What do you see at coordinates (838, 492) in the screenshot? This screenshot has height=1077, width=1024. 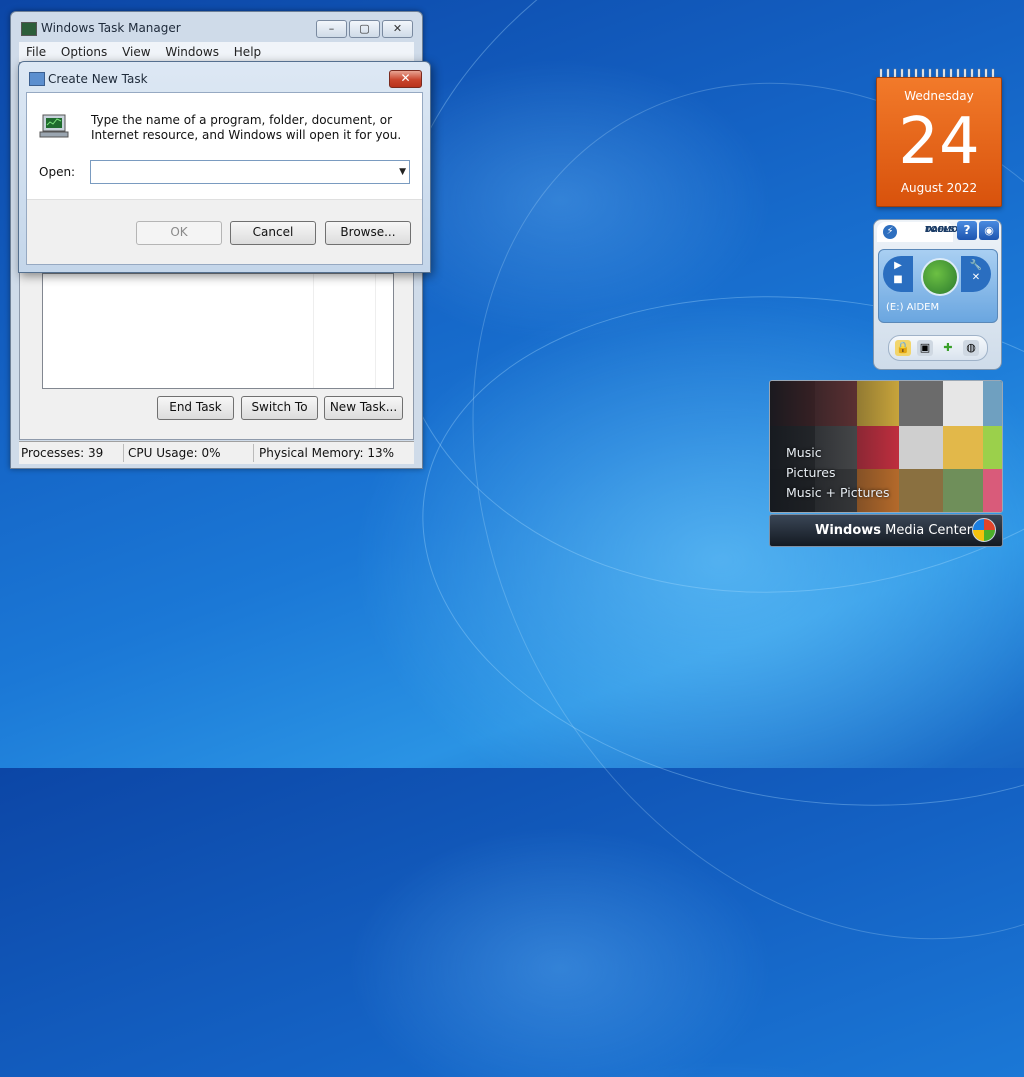 I see `media-music-pictures: Music + Pictures` at bounding box center [838, 492].